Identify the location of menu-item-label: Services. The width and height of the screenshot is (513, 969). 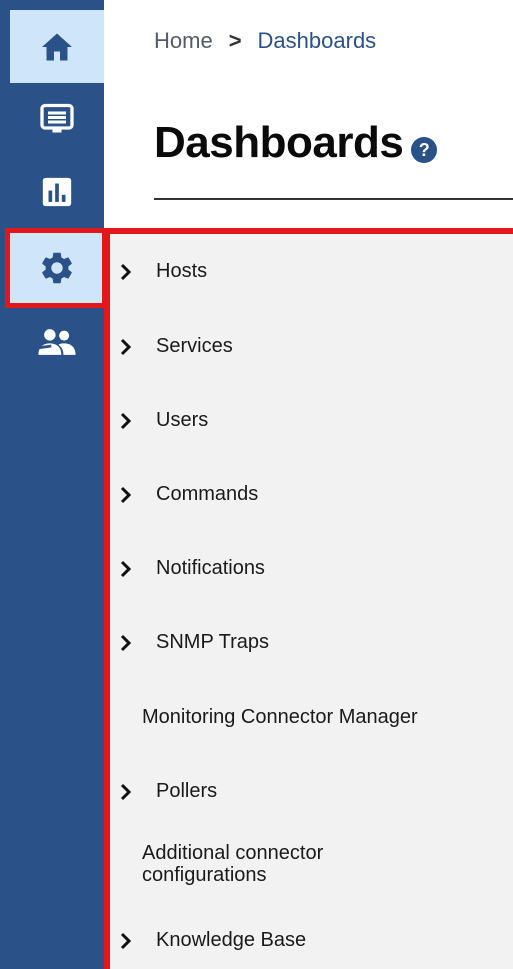
(194, 346).